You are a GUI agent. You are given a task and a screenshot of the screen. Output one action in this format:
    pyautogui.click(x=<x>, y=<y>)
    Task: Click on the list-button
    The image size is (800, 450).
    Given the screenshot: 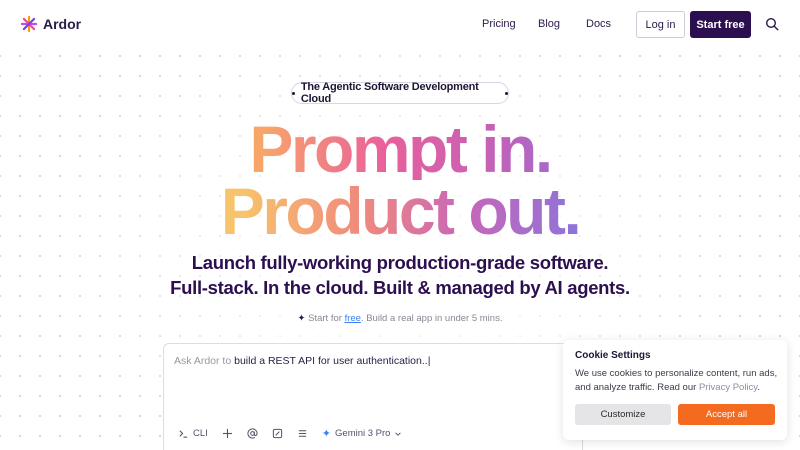 What is the action you would take?
    pyautogui.click(x=302, y=433)
    